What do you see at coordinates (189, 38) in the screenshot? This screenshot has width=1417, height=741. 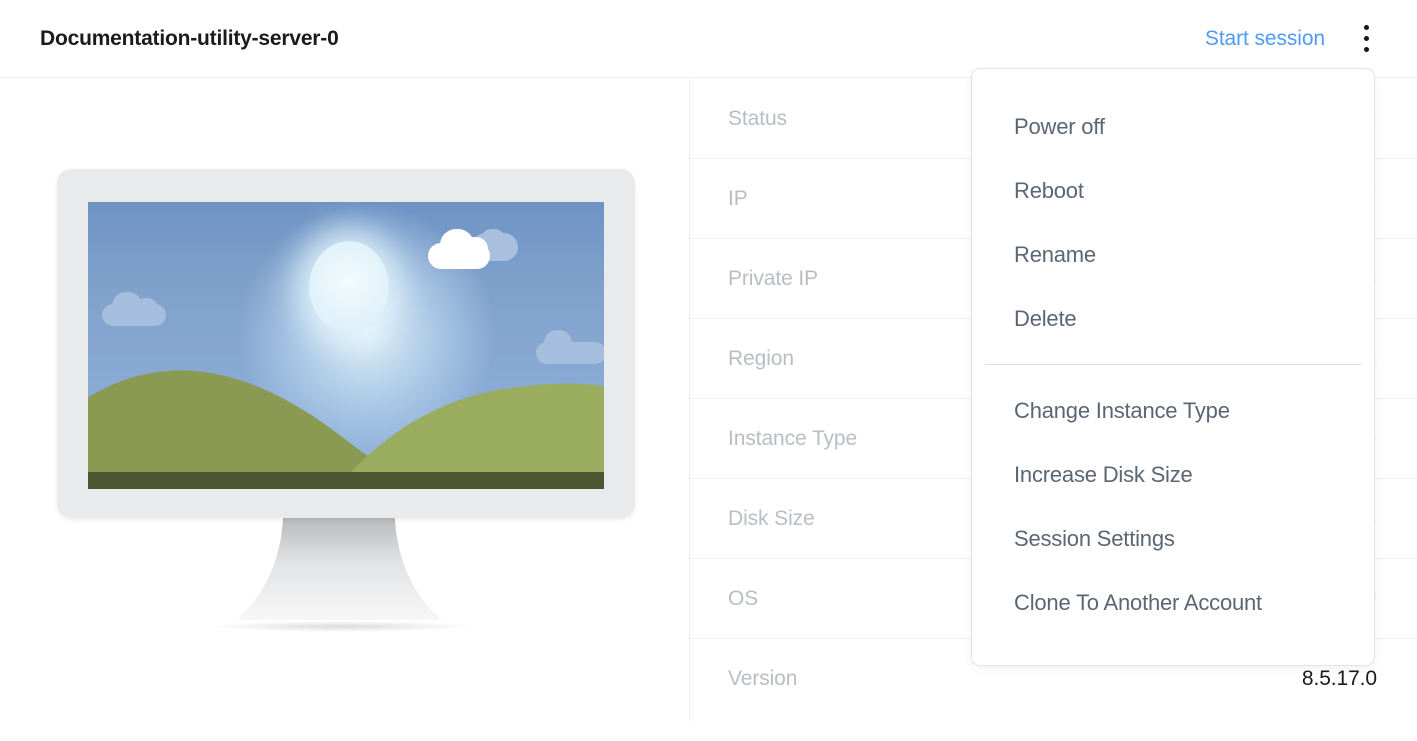 I see `page-title: Documentation-utility-server-0` at bounding box center [189, 38].